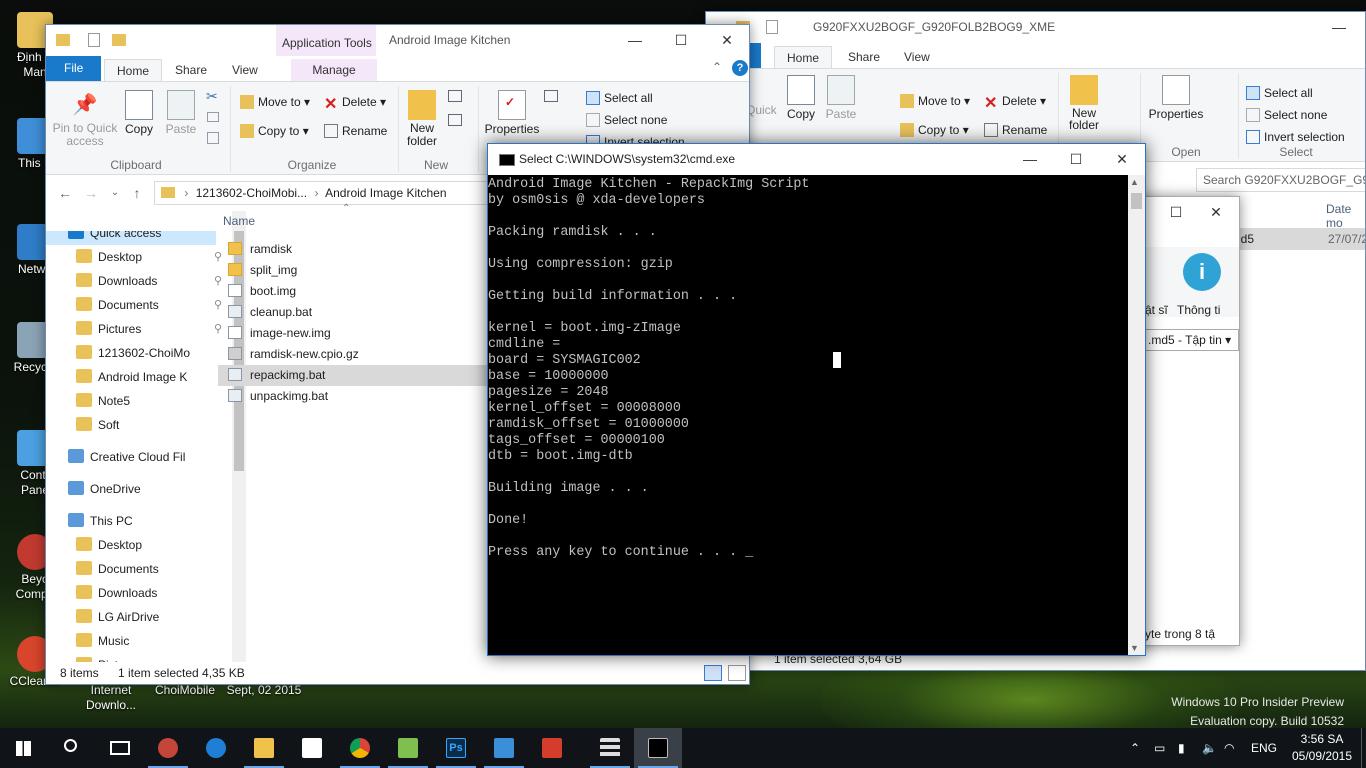 The width and height of the screenshot is (1366, 768). What do you see at coordinates (115, 193) in the screenshot?
I see `recent-locations-button: ⌄` at bounding box center [115, 193].